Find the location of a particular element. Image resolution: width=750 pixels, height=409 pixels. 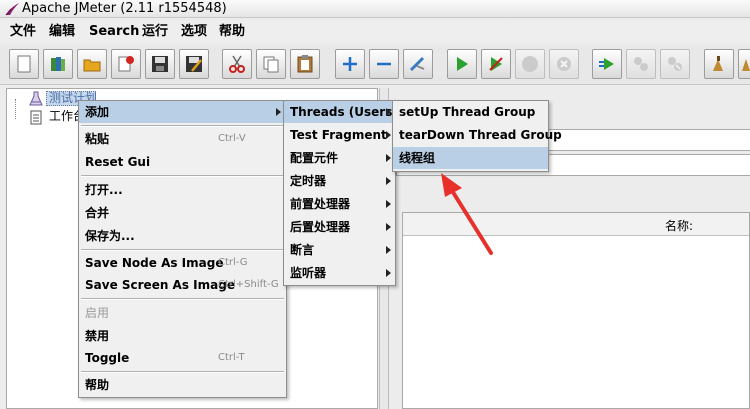

menu-item-enable: 启用 is located at coordinates (182, 313).